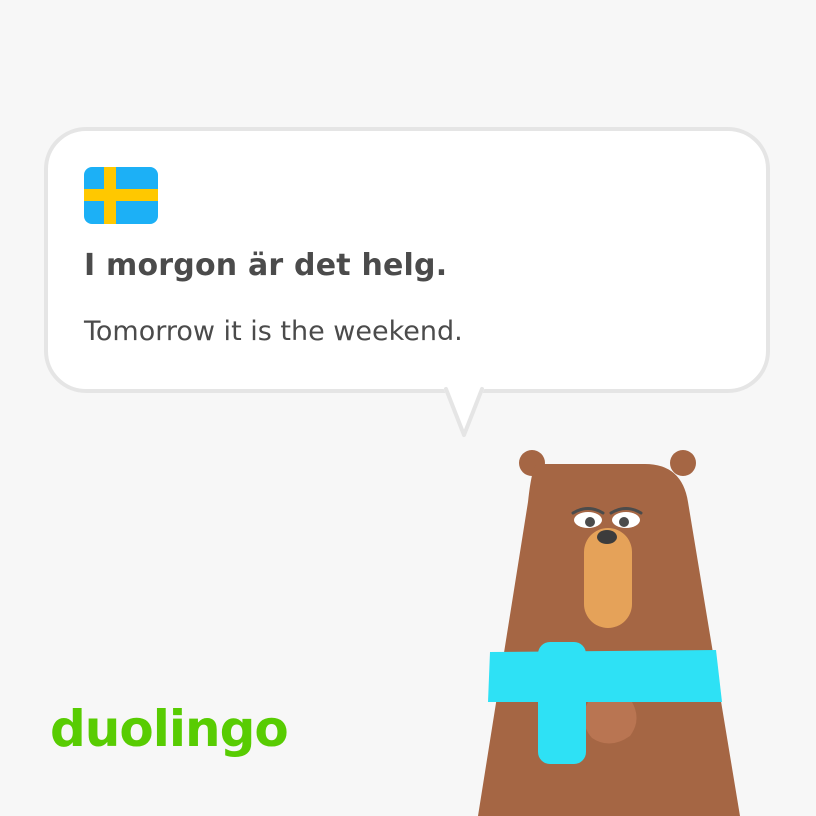  I want to click on duolingo-logo: duolingo, so click(169, 729).